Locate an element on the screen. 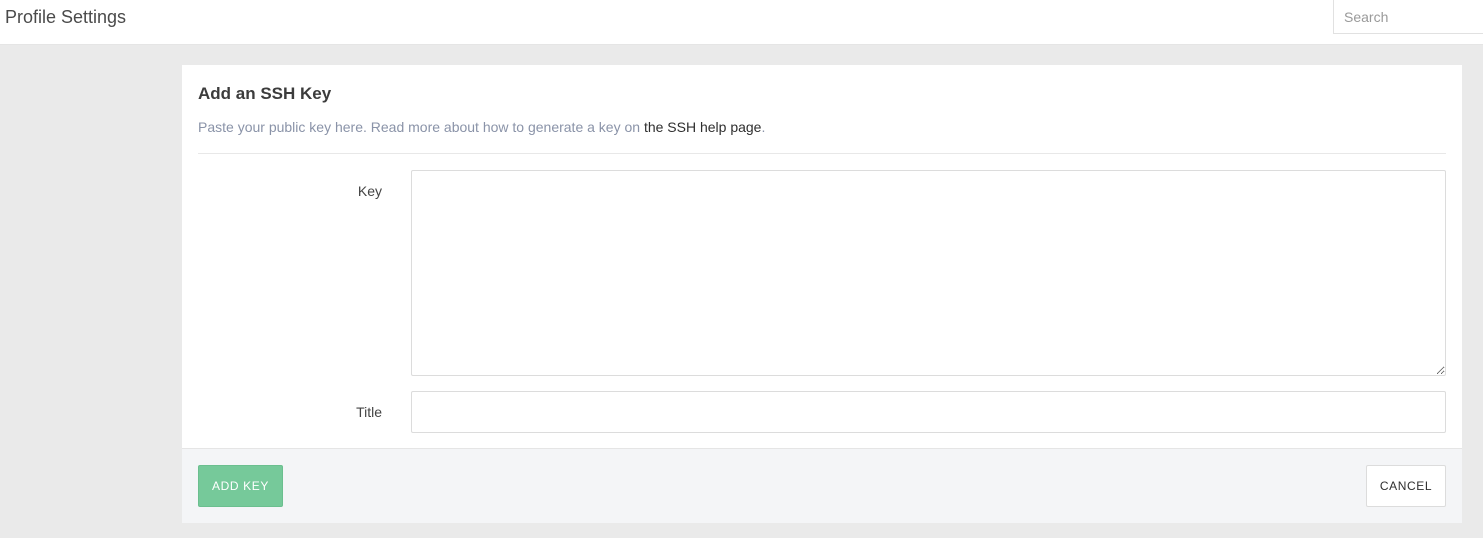 This screenshot has width=1483, height=538. key-label: Key is located at coordinates (369, 191).